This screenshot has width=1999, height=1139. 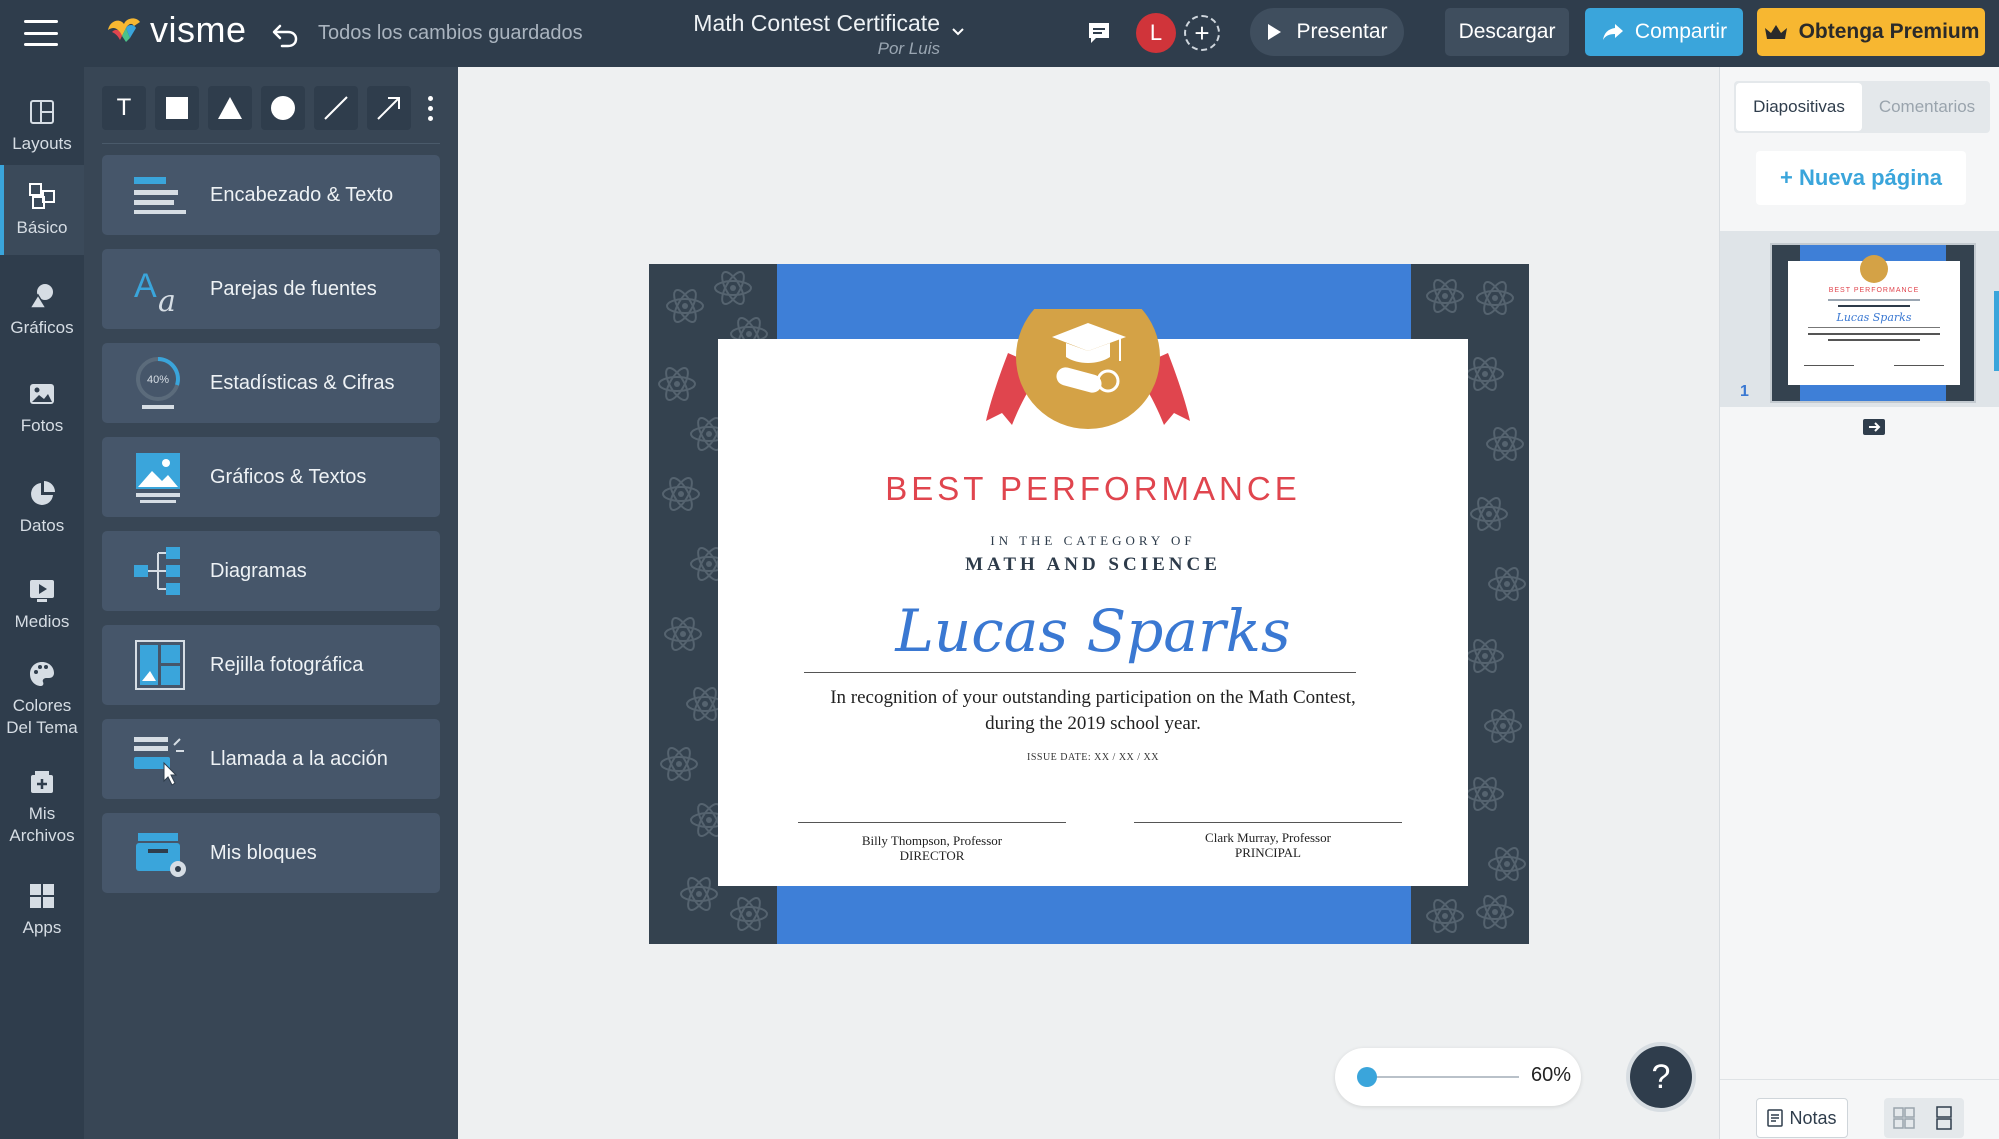 What do you see at coordinates (1551, 1075) in the screenshot?
I see `zoom-value: 60%` at bounding box center [1551, 1075].